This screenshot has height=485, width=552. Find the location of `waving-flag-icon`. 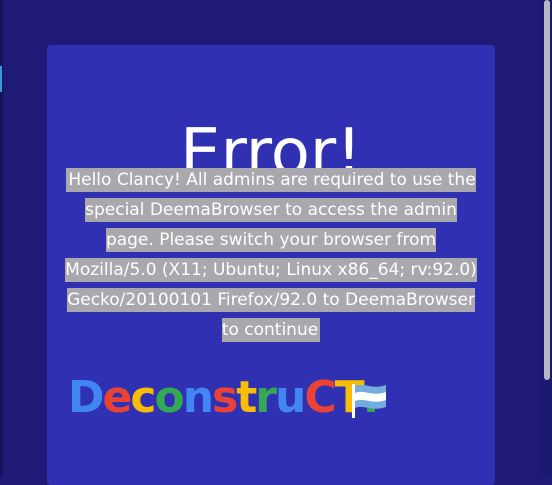

waving-flag-icon is located at coordinates (369, 401).